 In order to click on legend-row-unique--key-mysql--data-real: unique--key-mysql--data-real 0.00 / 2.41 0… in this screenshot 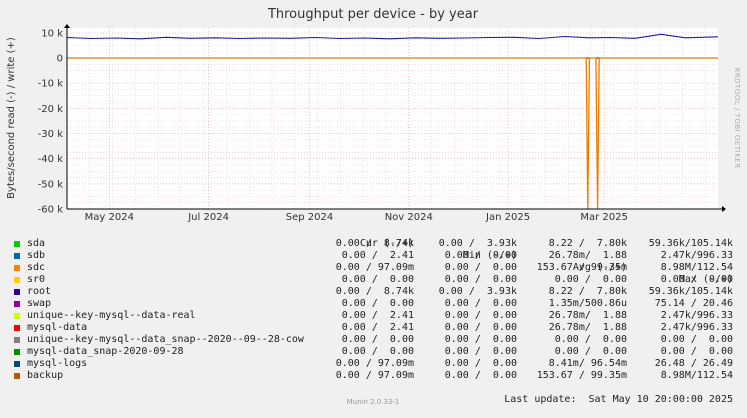, I will do `click(373, 316)`.